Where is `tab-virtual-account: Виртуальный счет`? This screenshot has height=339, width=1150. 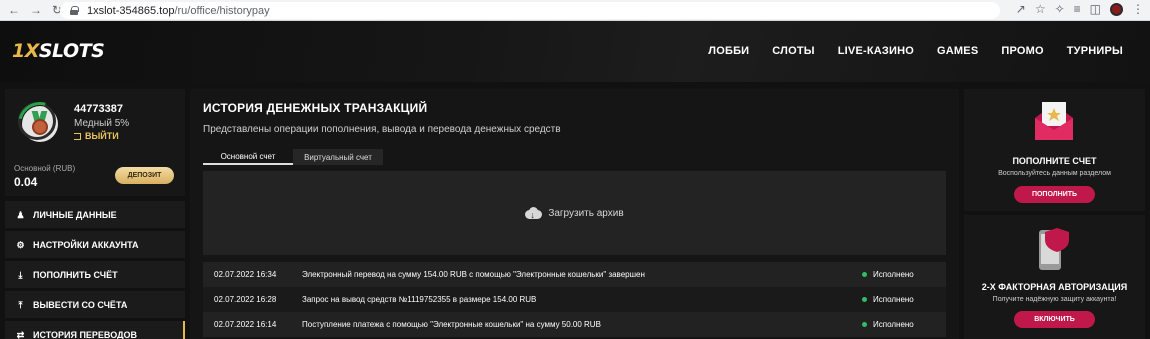
tab-virtual-account: Виртуальный счет is located at coordinates (338, 157).